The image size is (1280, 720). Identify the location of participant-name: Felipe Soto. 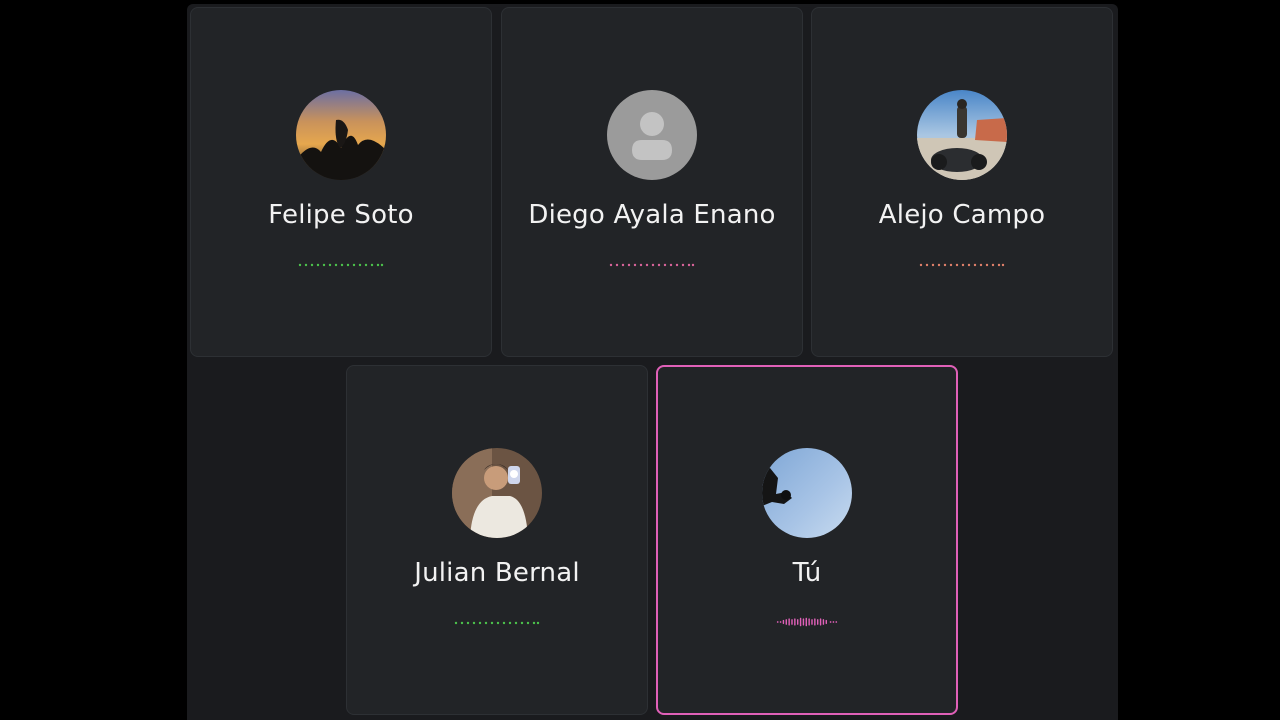
(341, 215).